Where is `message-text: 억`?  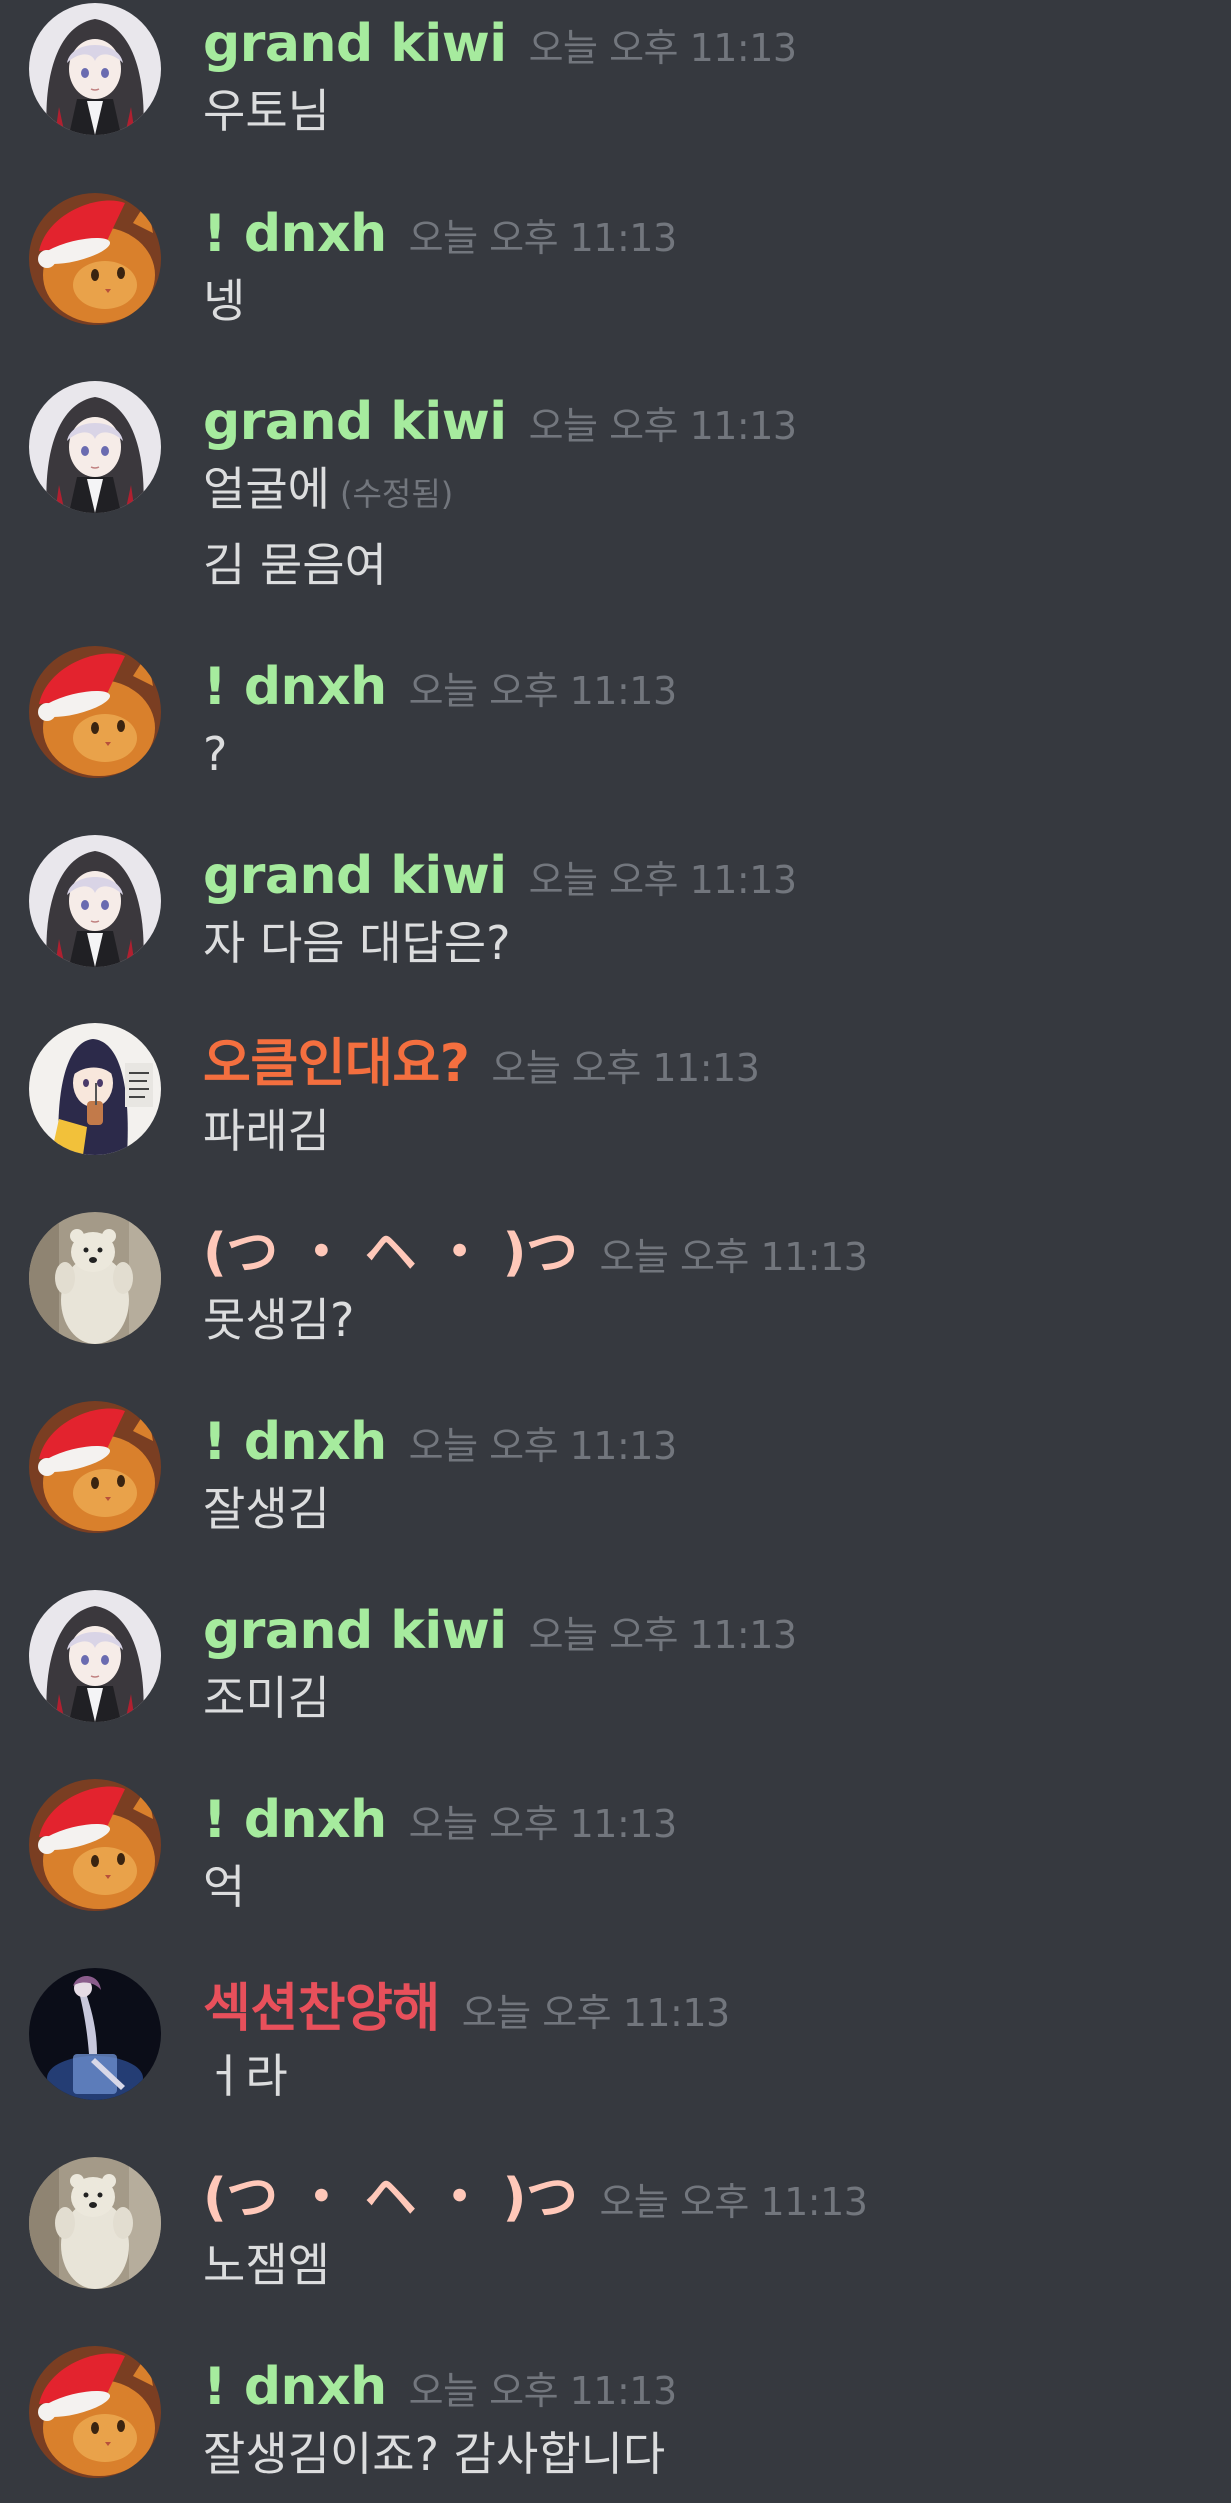
message-text: 억 is located at coordinates (224, 1887).